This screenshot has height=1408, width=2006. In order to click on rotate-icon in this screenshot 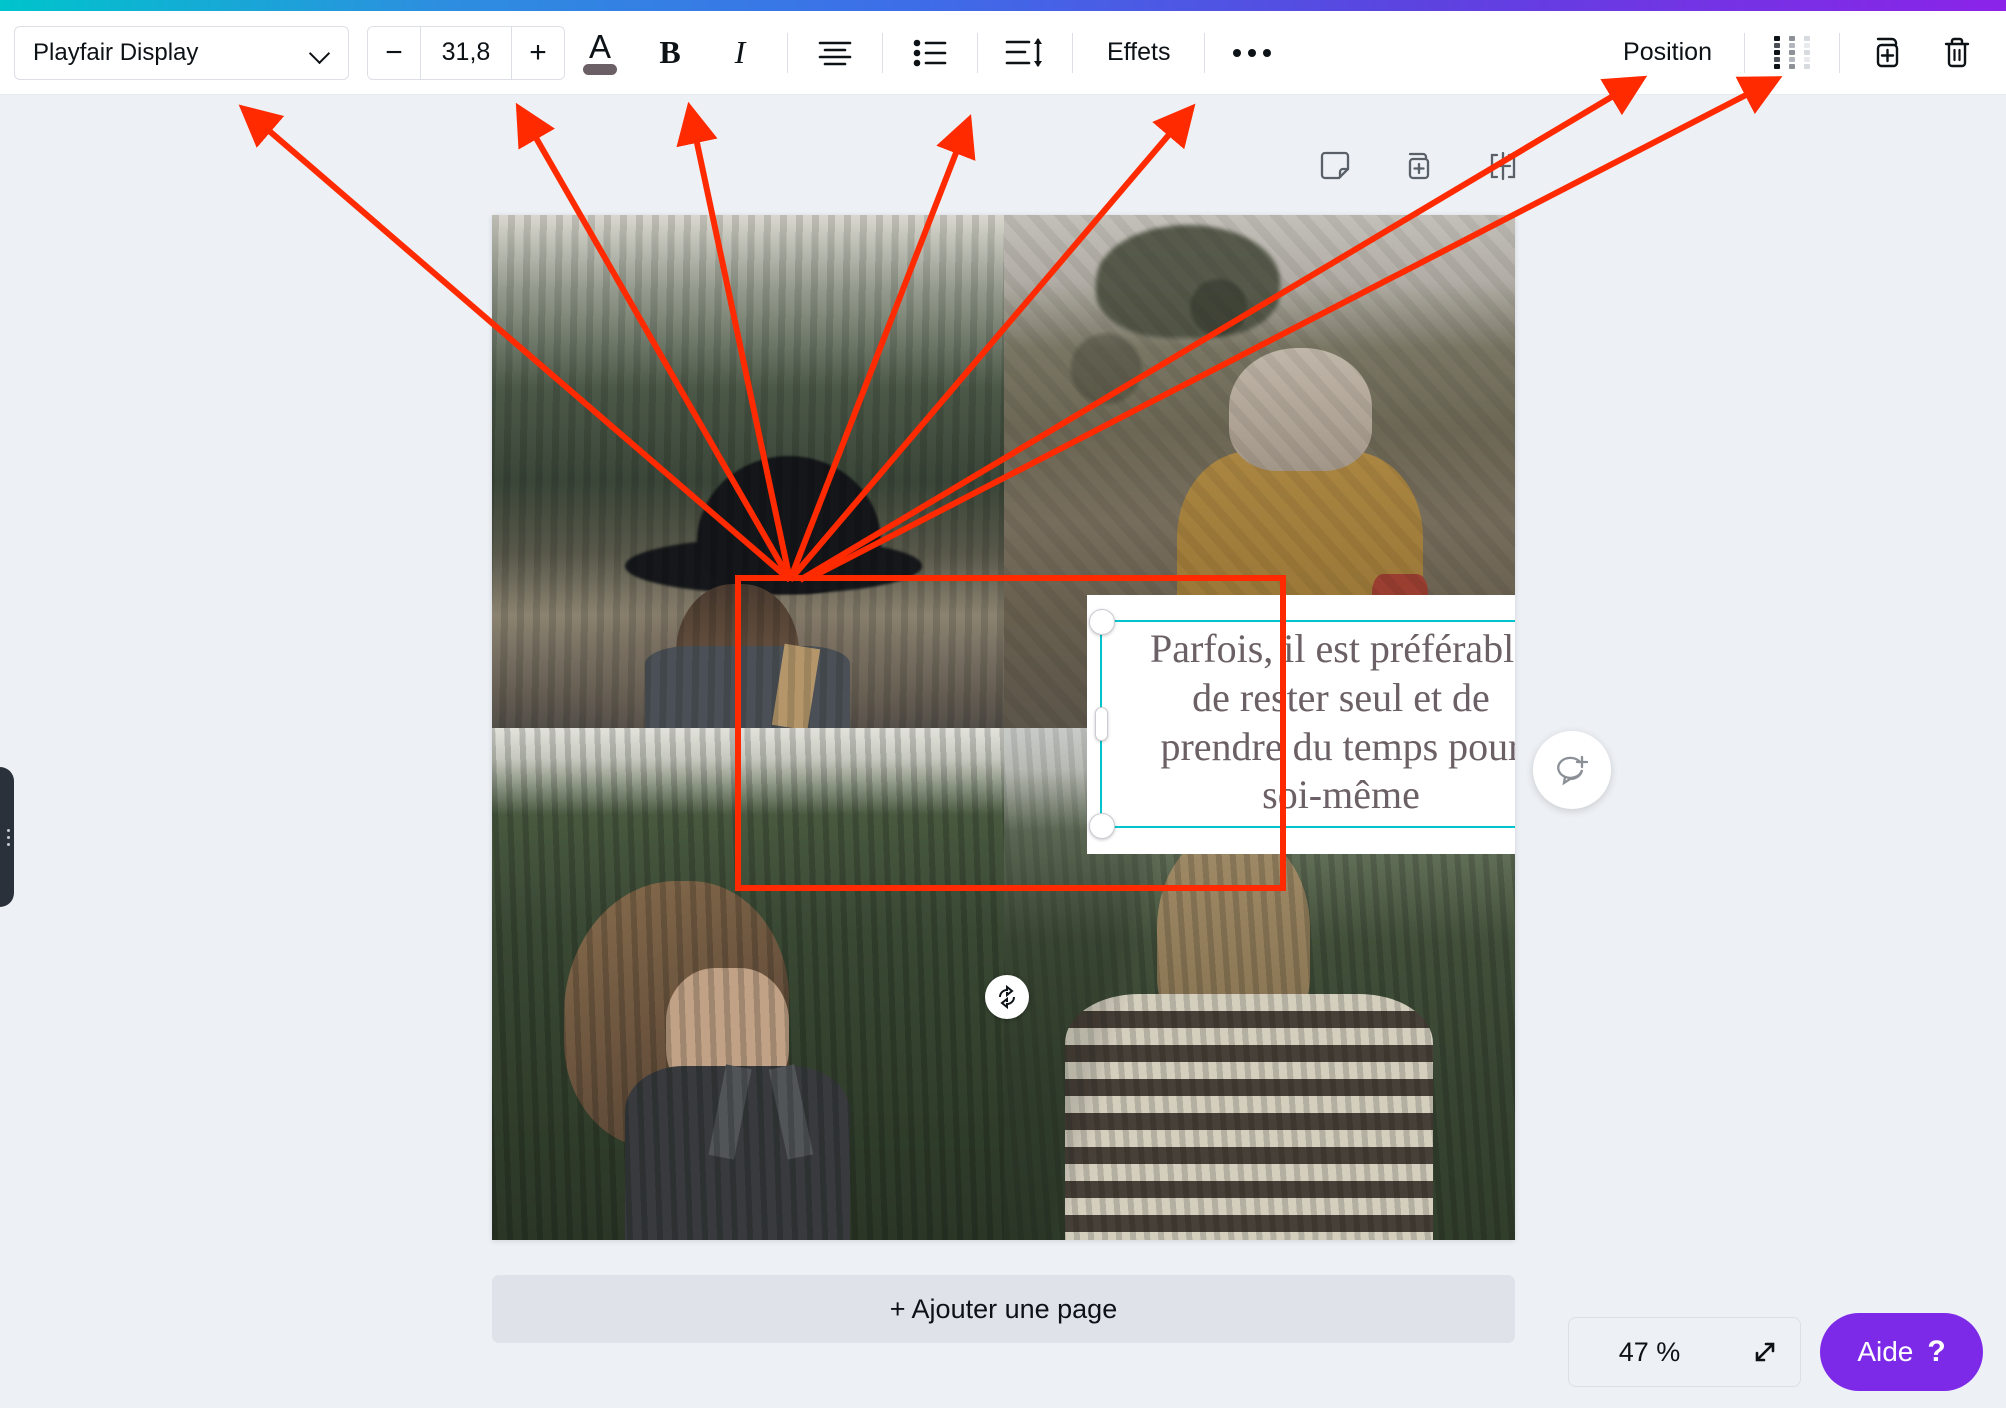, I will do `click(1007, 997)`.